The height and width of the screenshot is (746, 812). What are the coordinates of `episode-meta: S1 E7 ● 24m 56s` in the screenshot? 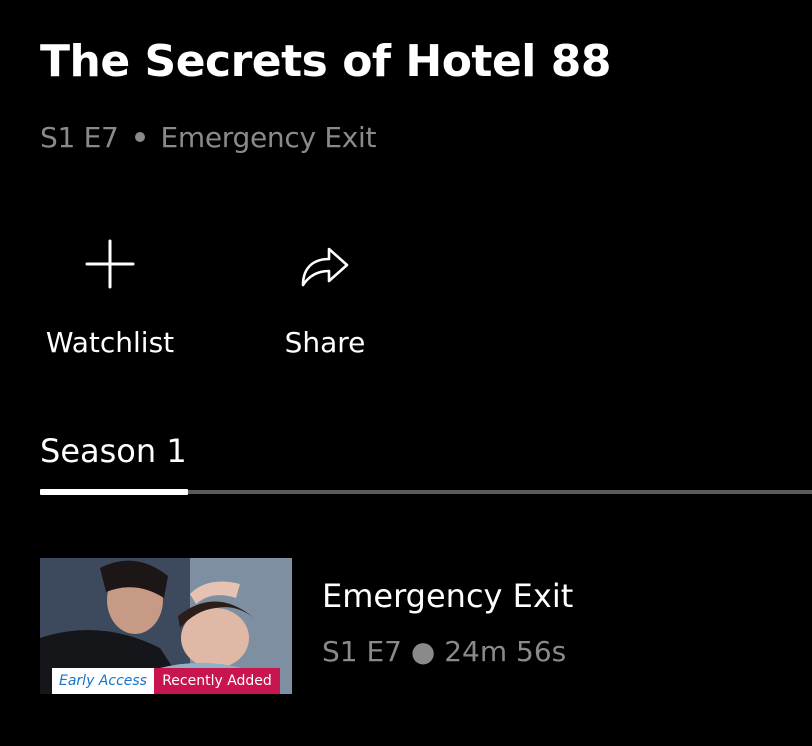 It's located at (444, 651).